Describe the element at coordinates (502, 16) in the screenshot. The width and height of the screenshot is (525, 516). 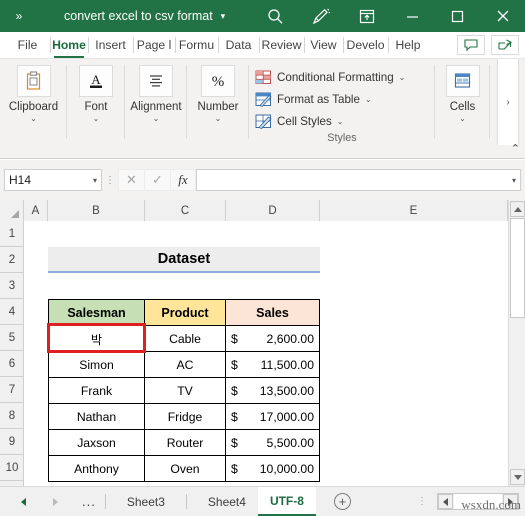
I see `close-icon` at that location.